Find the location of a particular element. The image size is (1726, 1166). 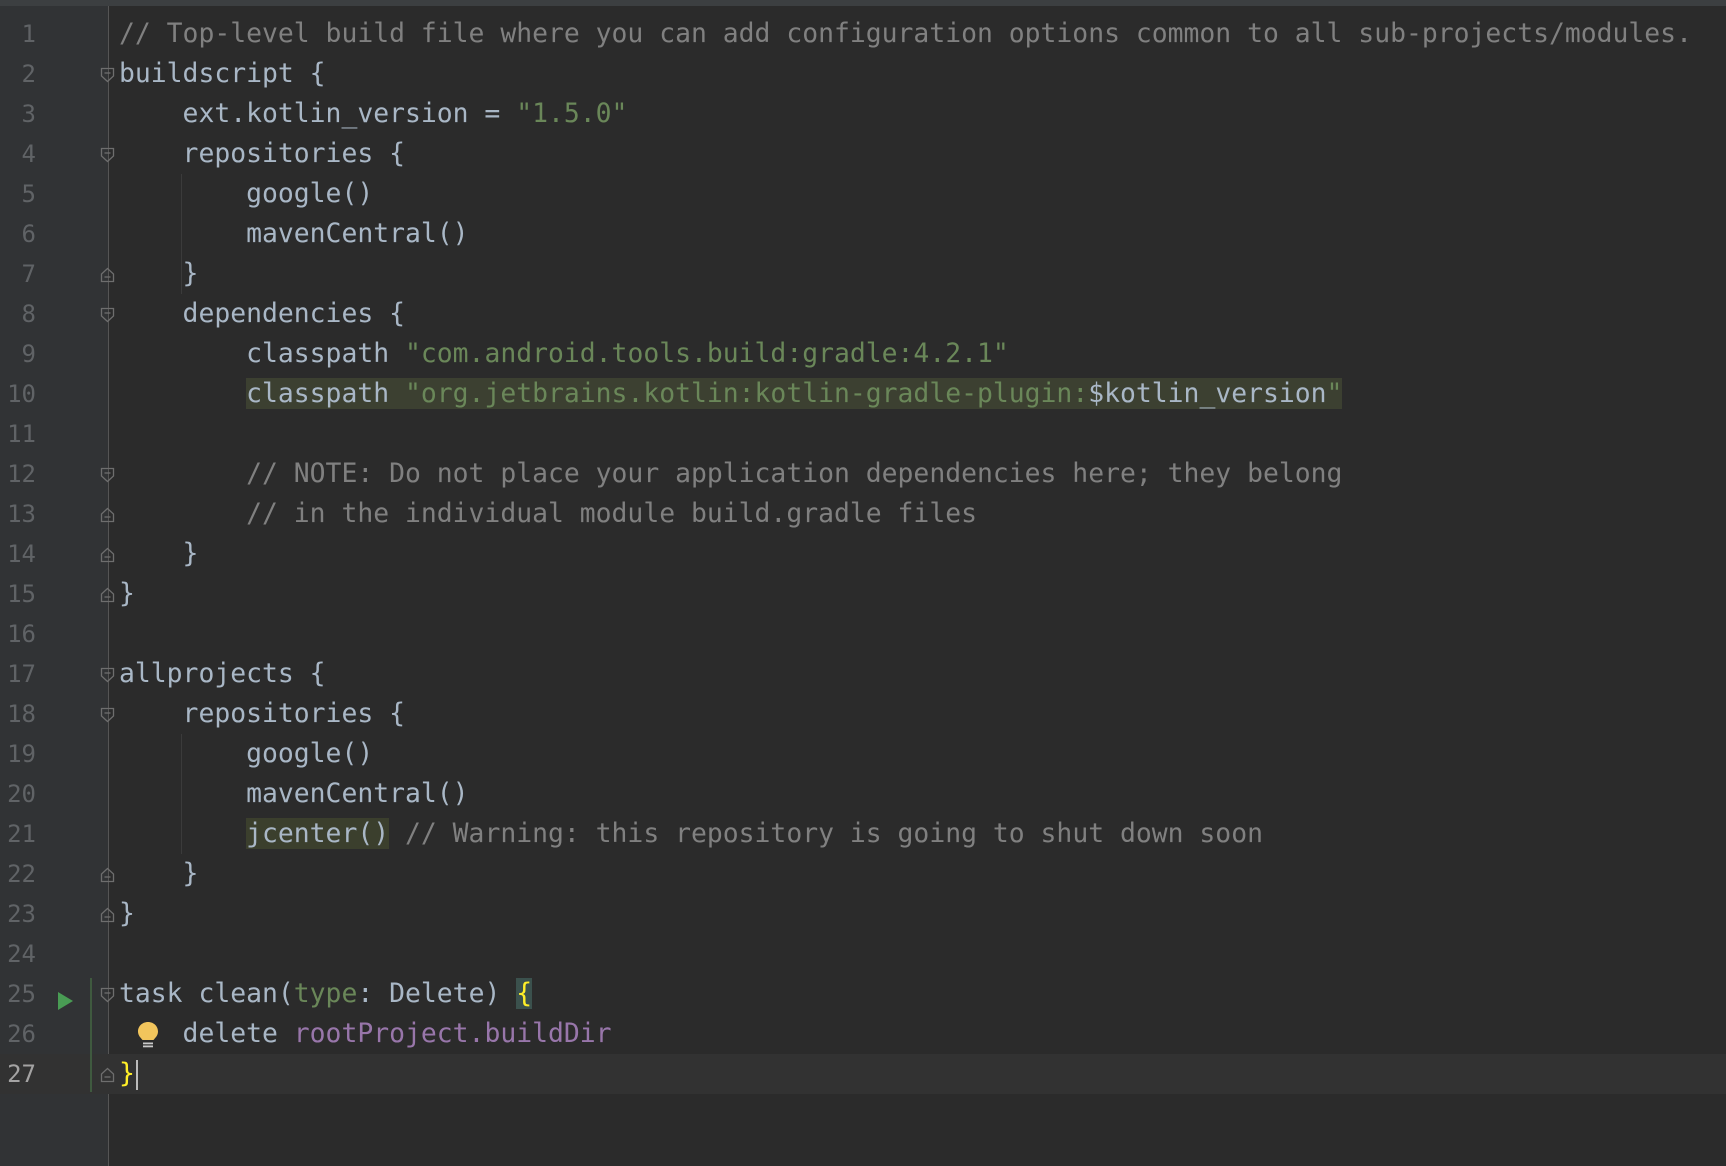

line-number: 25 is located at coordinates (18, 994).